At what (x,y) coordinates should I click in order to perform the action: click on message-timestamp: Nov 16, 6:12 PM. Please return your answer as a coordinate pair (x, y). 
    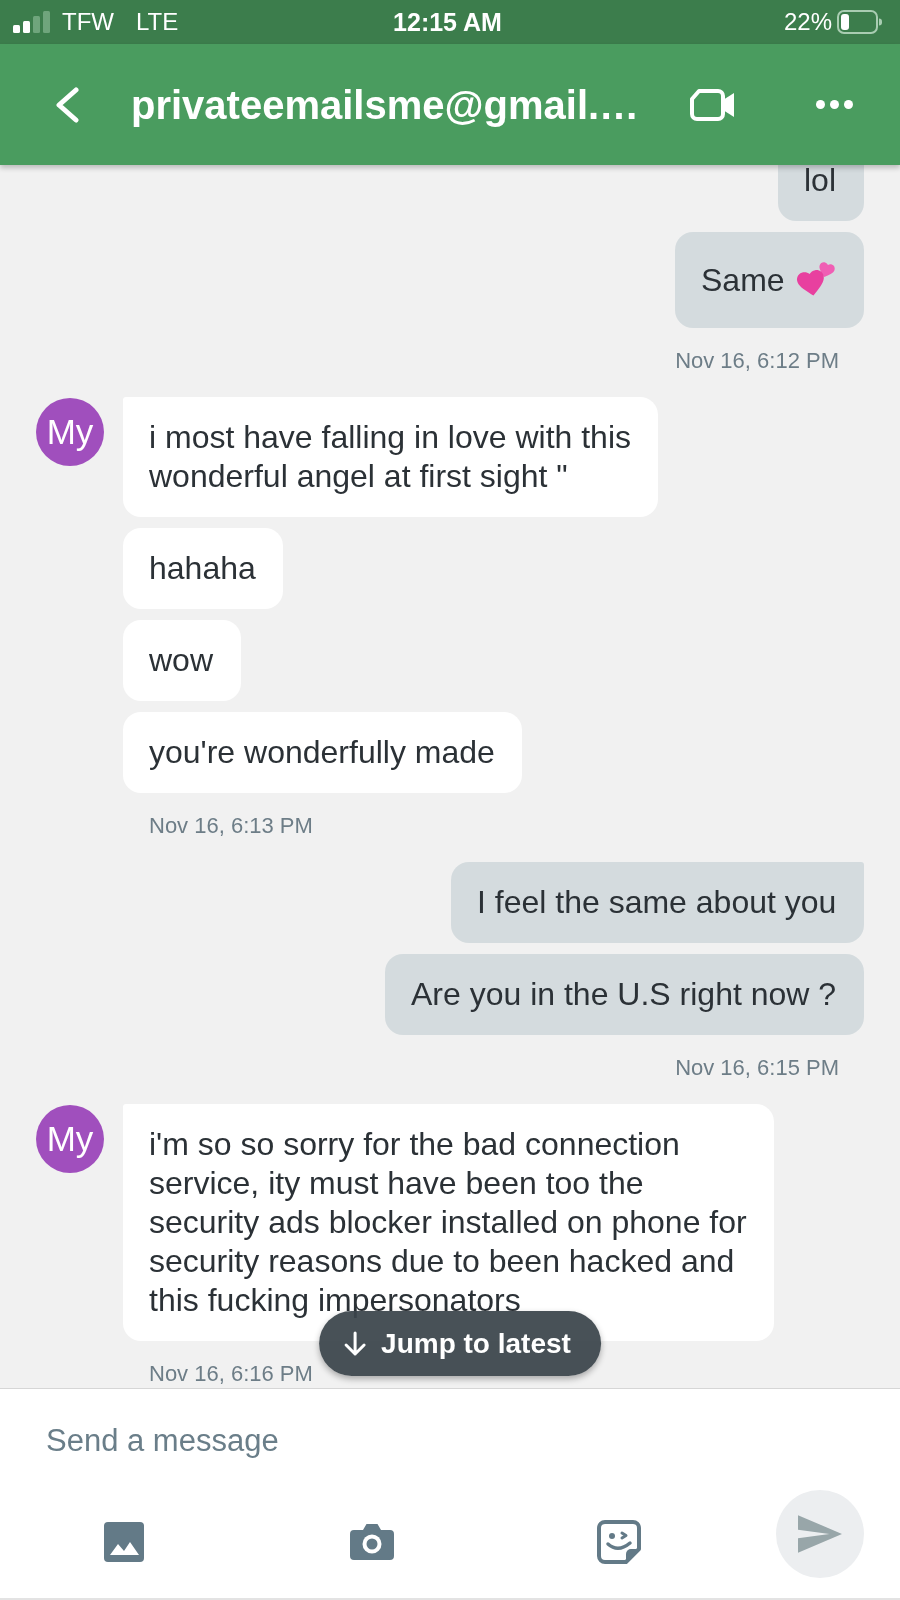
    Looking at the image, I should click on (757, 361).